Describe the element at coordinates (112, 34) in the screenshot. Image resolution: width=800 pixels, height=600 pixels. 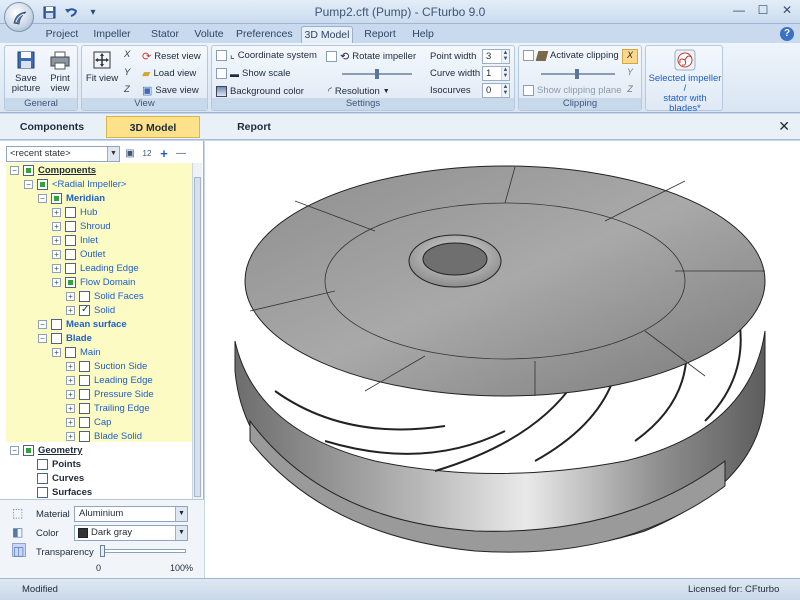
I see `tab-impeller: Impeller` at that location.